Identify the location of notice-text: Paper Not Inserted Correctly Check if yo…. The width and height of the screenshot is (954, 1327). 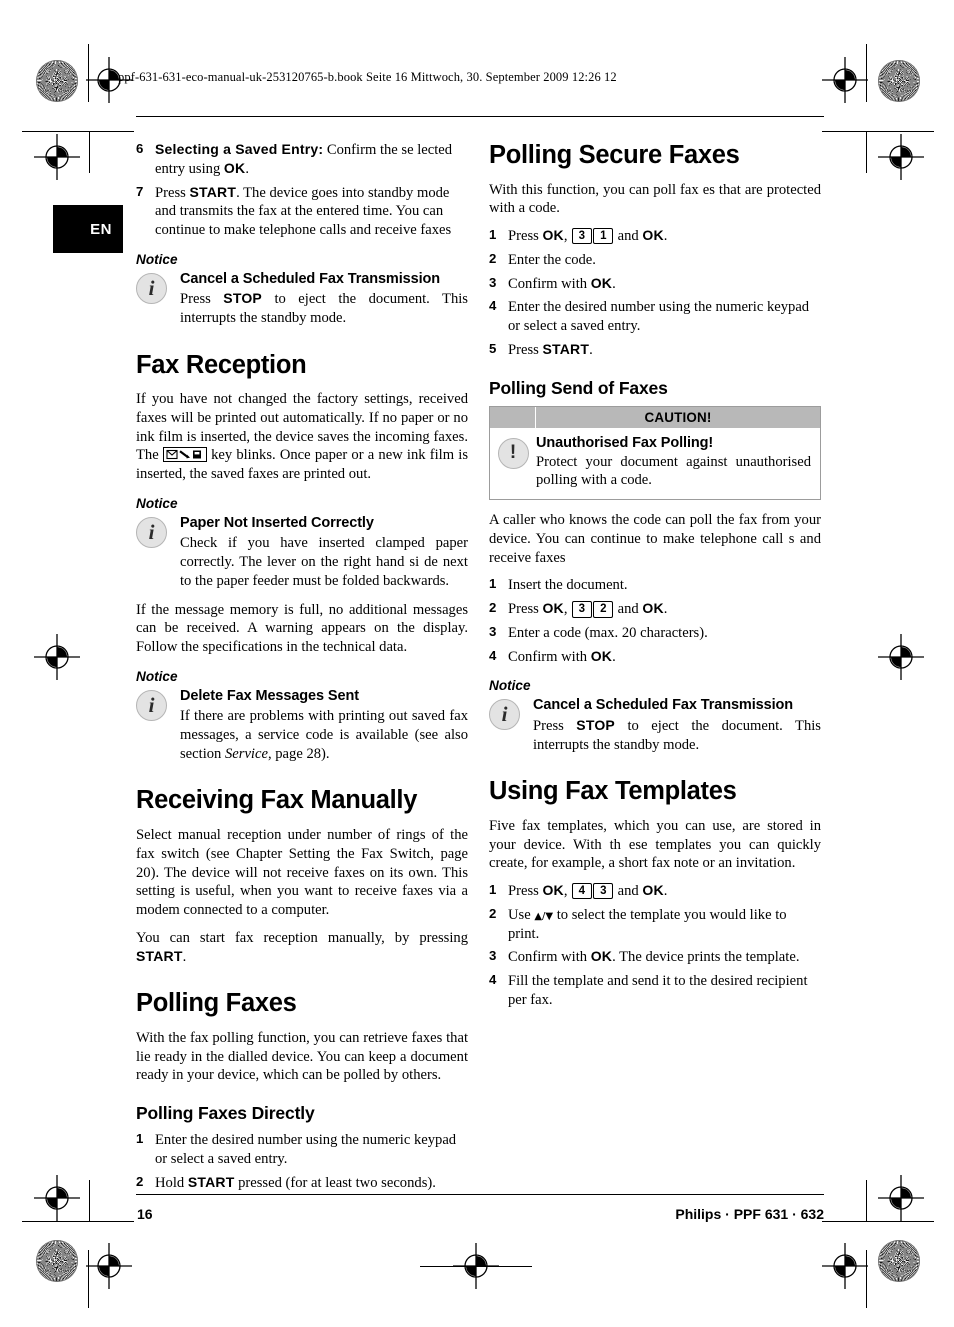
(324, 553).